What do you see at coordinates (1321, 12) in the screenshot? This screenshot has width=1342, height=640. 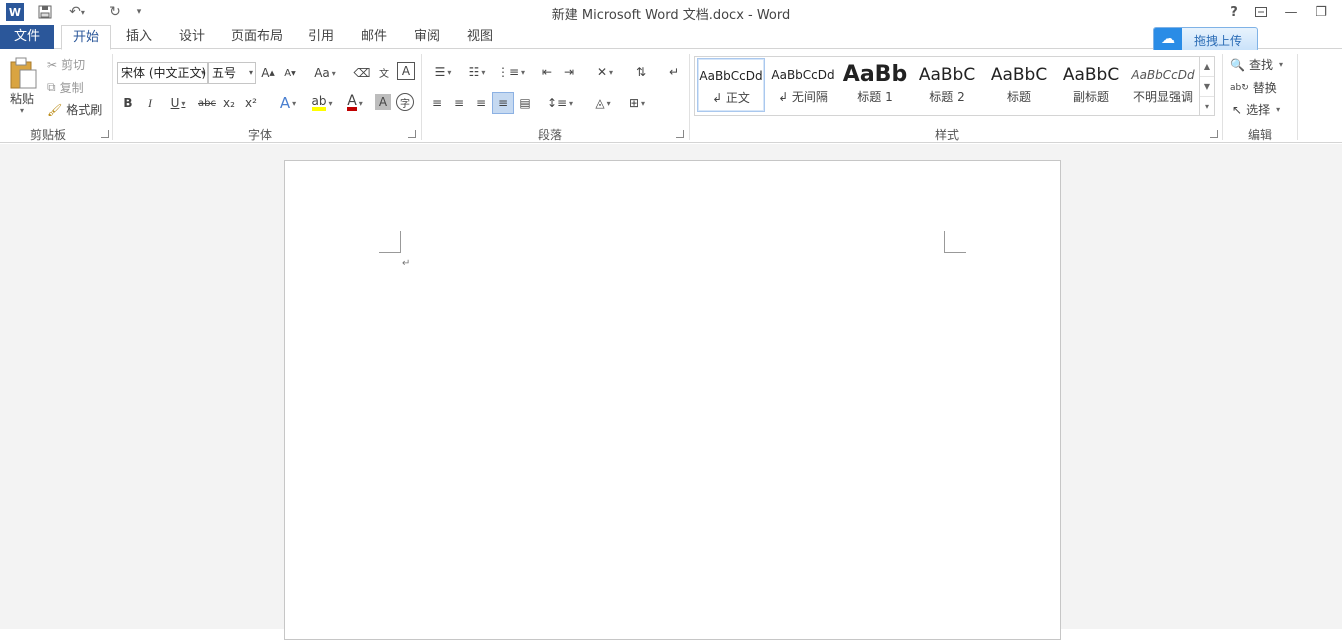 I see `restore-button: ❐` at bounding box center [1321, 12].